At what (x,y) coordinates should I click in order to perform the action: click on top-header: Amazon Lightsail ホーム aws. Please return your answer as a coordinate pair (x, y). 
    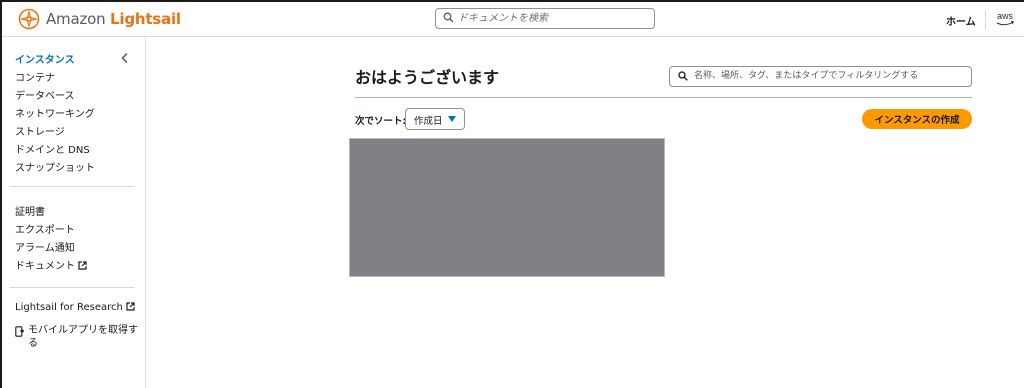
    Looking at the image, I should click on (513, 19).